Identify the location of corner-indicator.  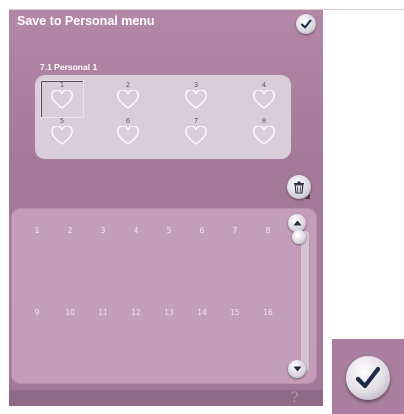
(307, 196).